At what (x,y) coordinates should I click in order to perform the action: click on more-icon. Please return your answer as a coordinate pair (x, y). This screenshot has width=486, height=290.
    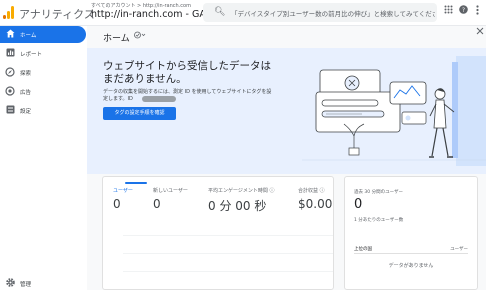
    Looking at the image, I should click on (477, 11).